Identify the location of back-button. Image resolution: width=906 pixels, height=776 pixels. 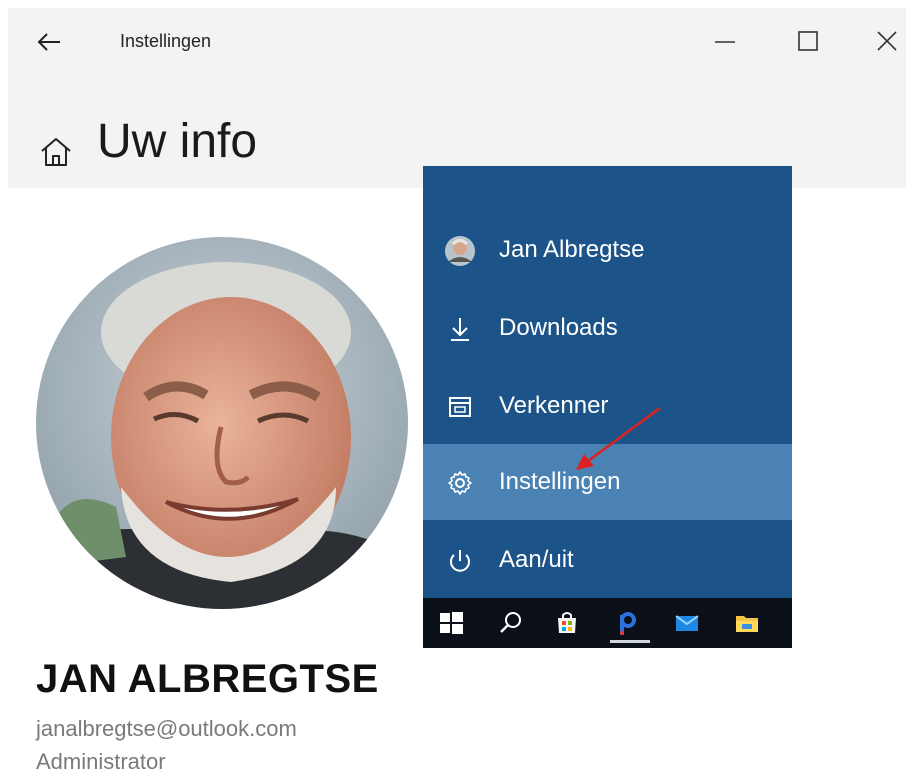
(50, 42).